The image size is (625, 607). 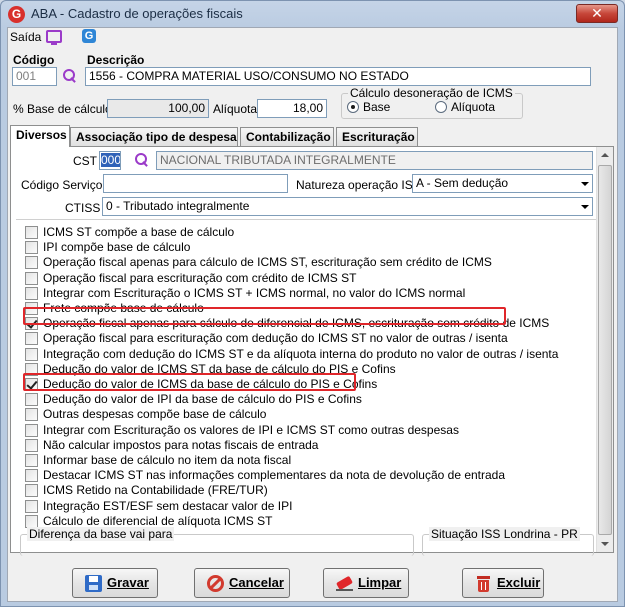 I want to click on checkbox-label: ICMS ST compõe a base de cálculo, so click(x=139, y=232).